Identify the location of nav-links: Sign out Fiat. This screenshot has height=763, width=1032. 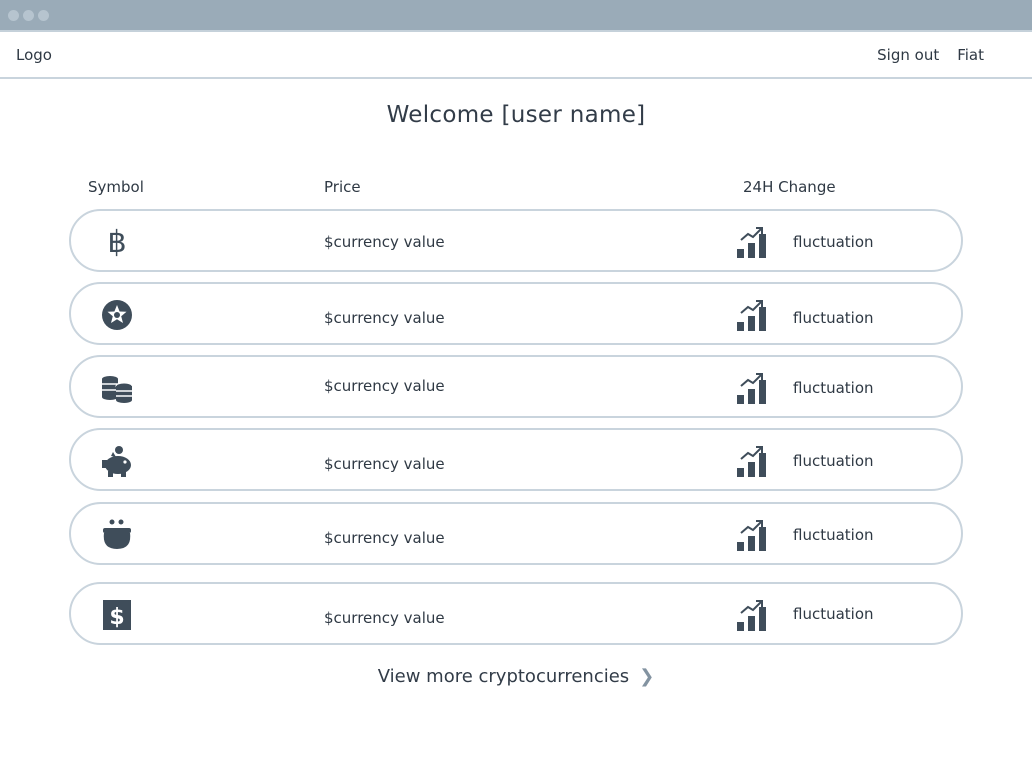
(930, 55).